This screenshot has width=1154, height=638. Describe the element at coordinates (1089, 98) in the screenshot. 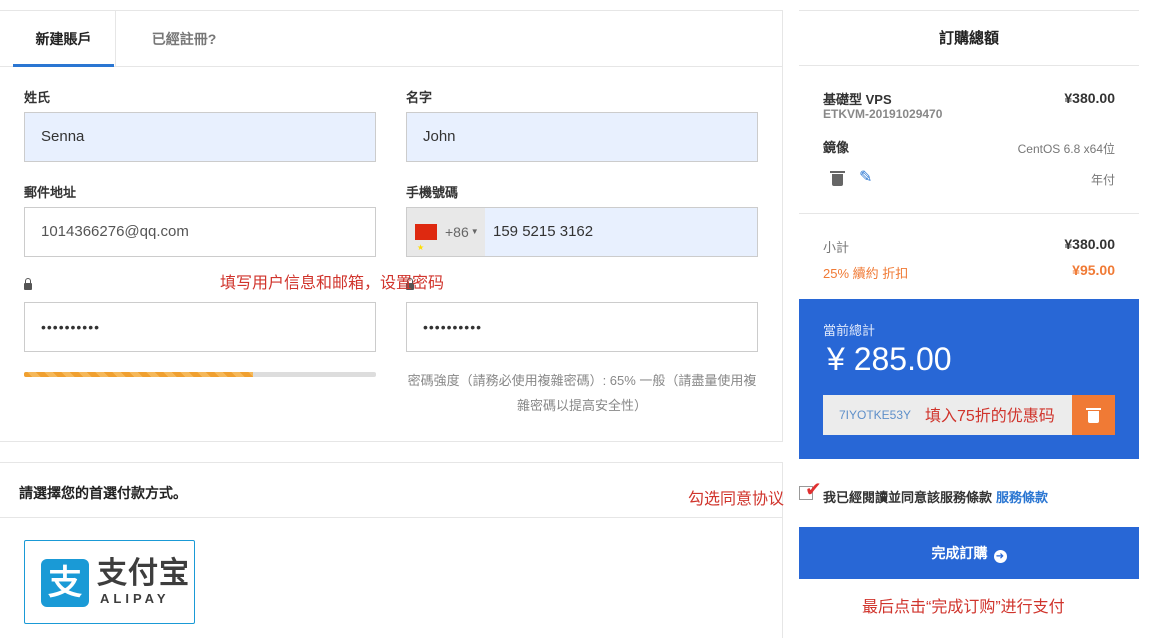

I see `product-price: ¥380.00` at that location.